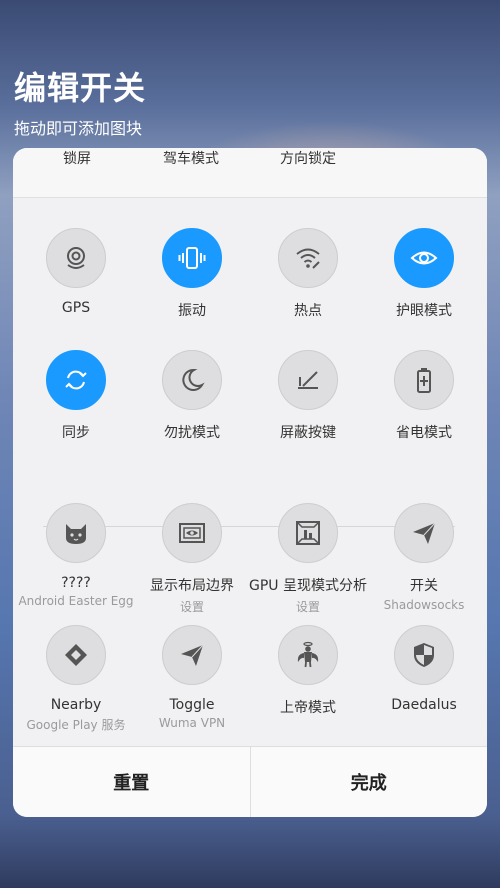 The width and height of the screenshot is (500, 888). I want to click on tile-do-not-disturb: 勿扰模式, so click(192, 410).